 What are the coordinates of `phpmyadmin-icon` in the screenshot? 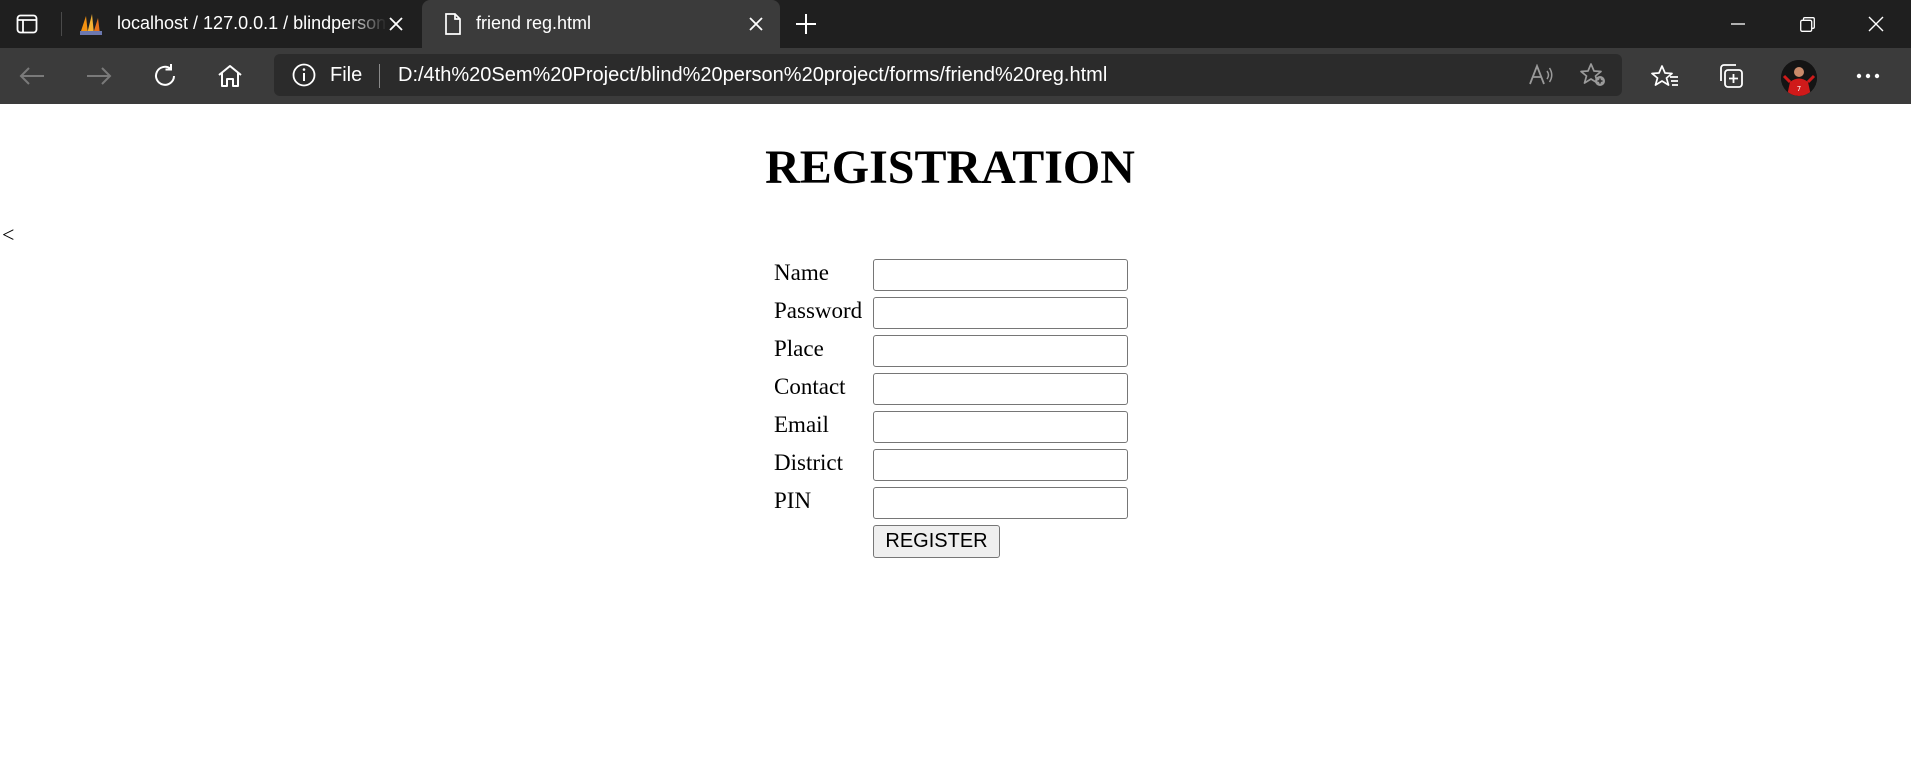 It's located at (91, 24).